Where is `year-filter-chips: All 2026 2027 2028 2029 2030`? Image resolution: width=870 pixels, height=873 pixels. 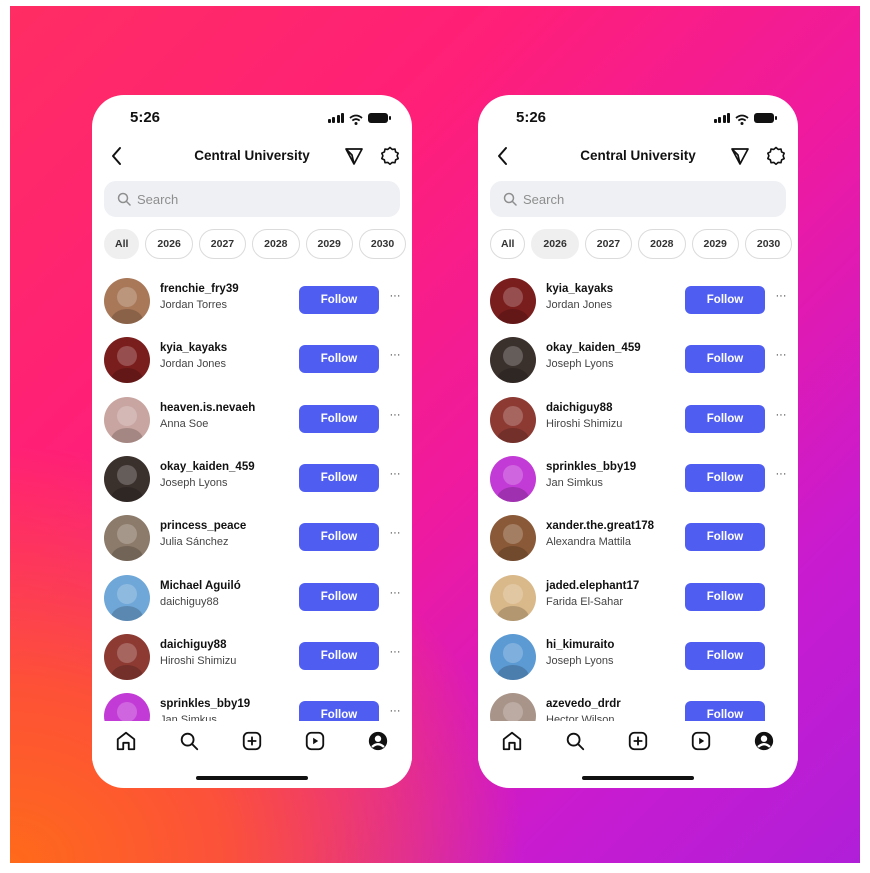
year-filter-chips: All 2026 2027 2028 2029 2030 is located at coordinates (258, 246).